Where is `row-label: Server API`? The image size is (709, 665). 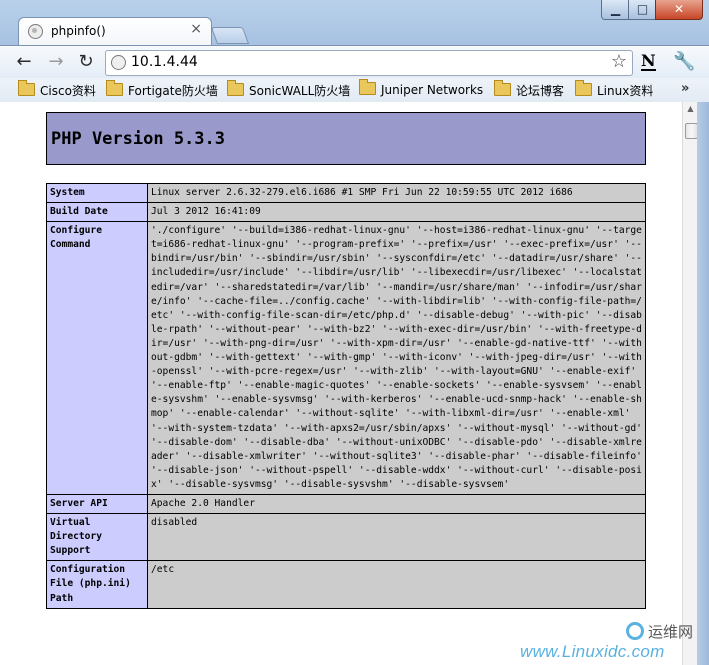 row-label: Server API is located at coordinates (97, 504).